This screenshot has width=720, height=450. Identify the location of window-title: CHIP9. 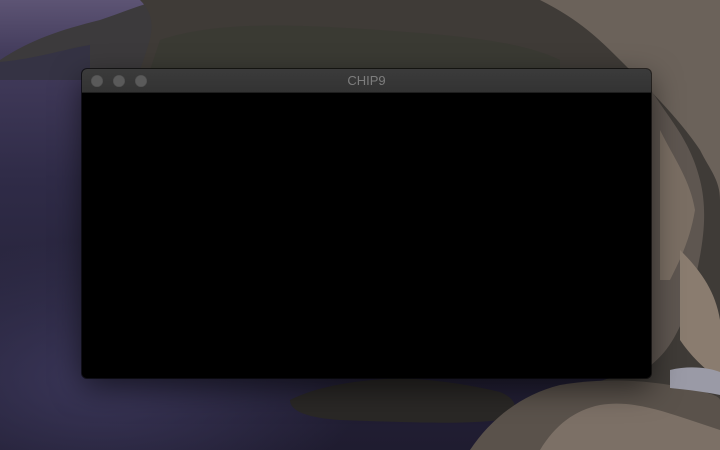
(366, 80).